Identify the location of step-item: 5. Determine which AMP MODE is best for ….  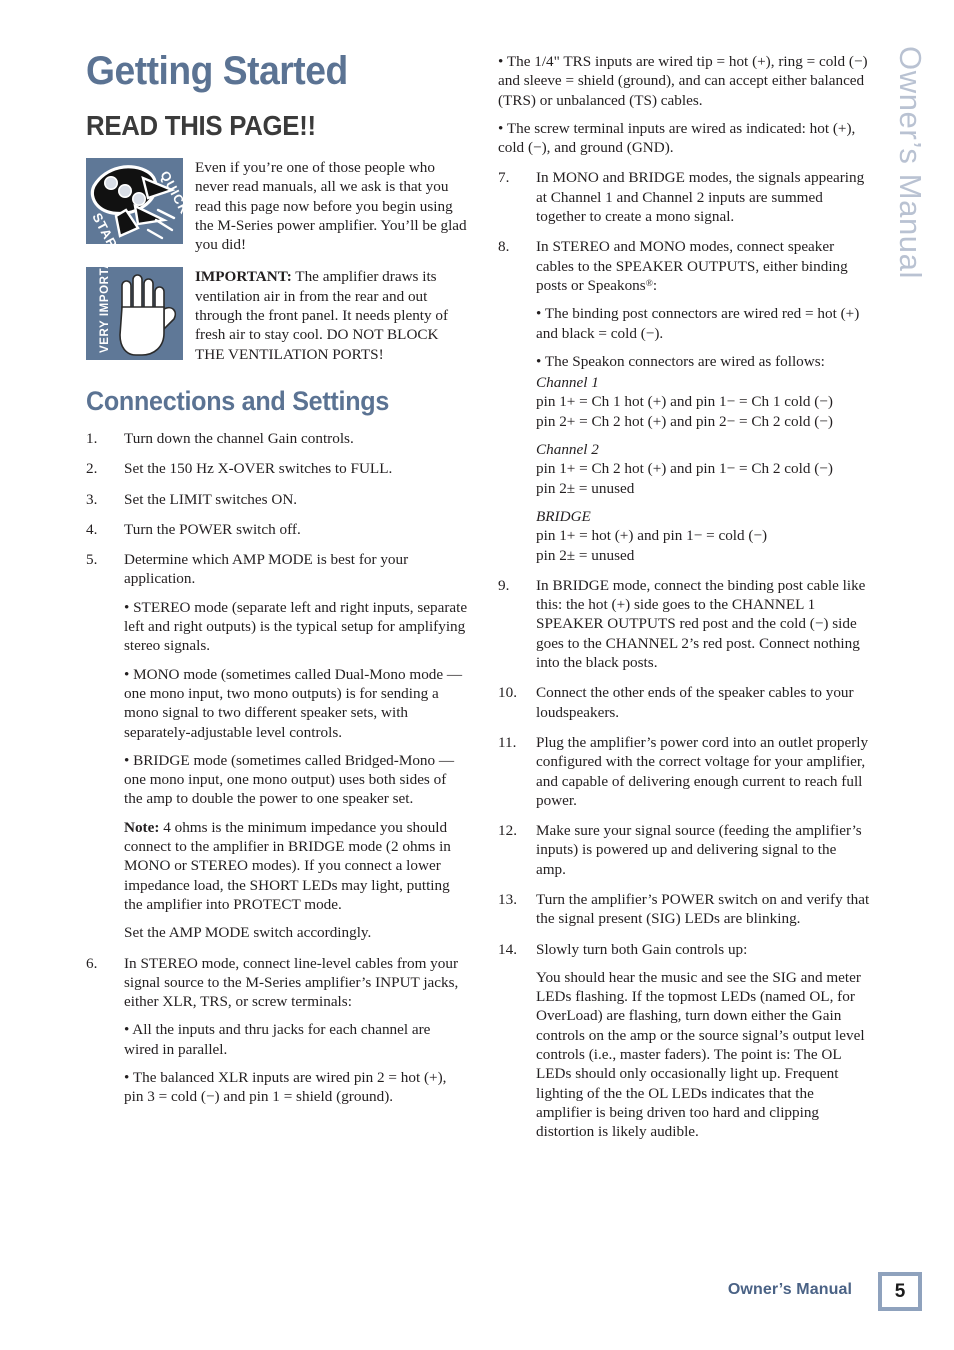
(277, 746).